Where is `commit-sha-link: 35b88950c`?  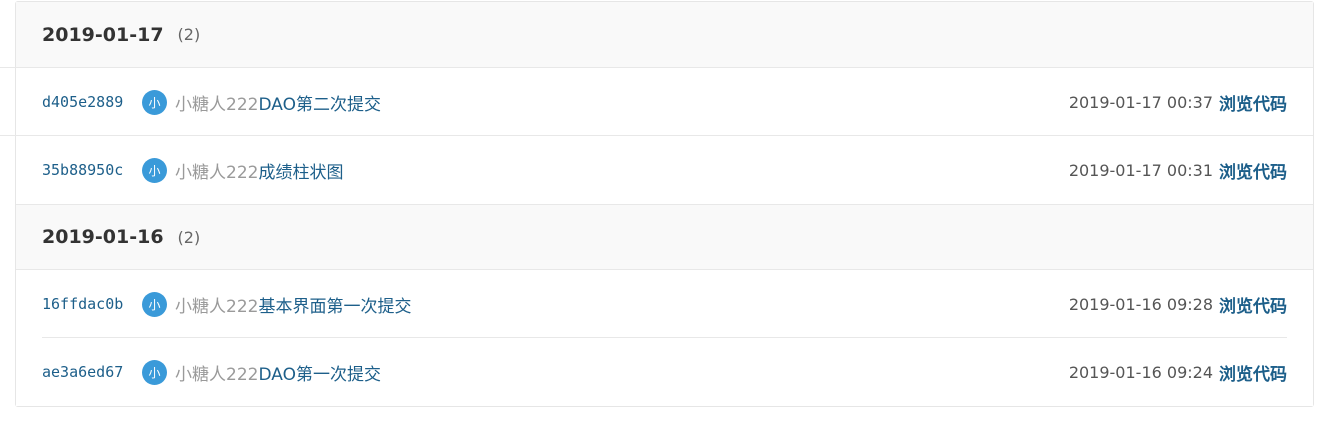
commit-sha-link: 35b88950c is located at coordinates (92, 170).